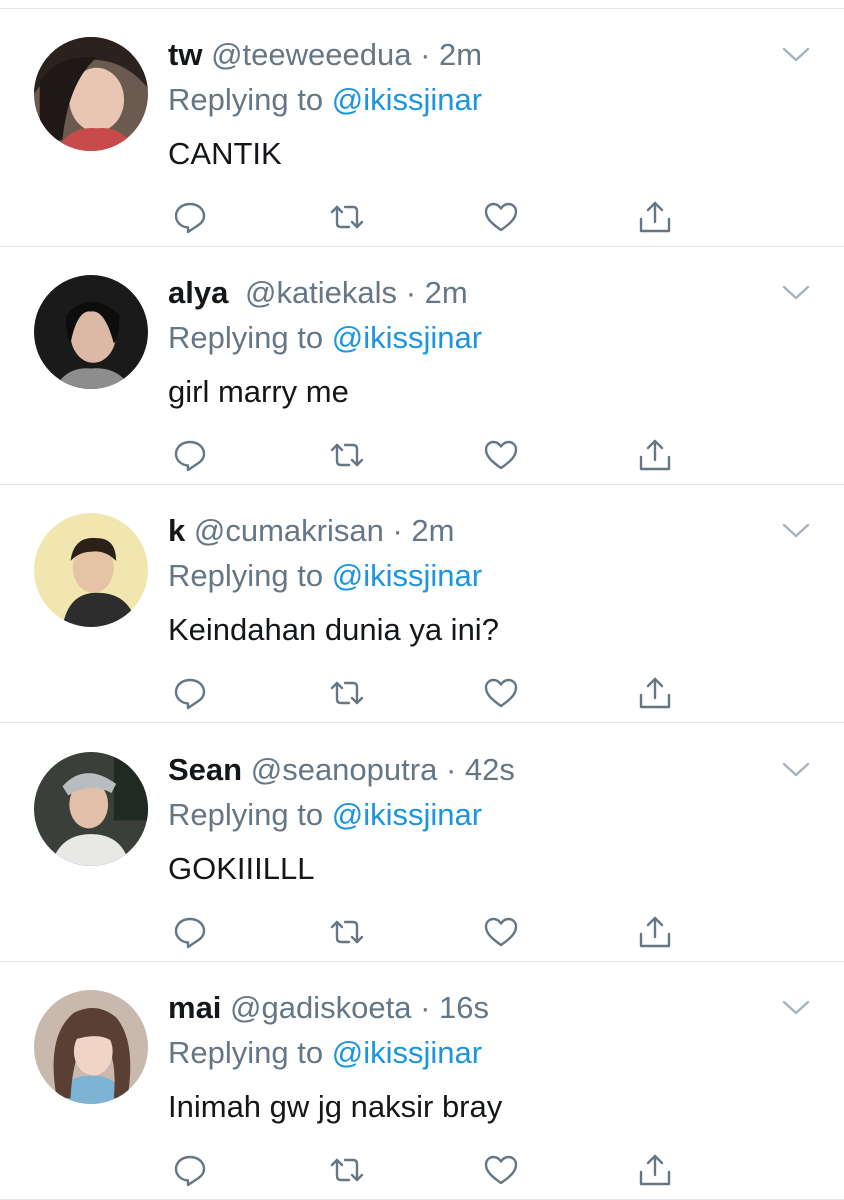 This screenshot has height=1200, width=844. I want to click on handle: @cumakrisan, so click(289, 530).